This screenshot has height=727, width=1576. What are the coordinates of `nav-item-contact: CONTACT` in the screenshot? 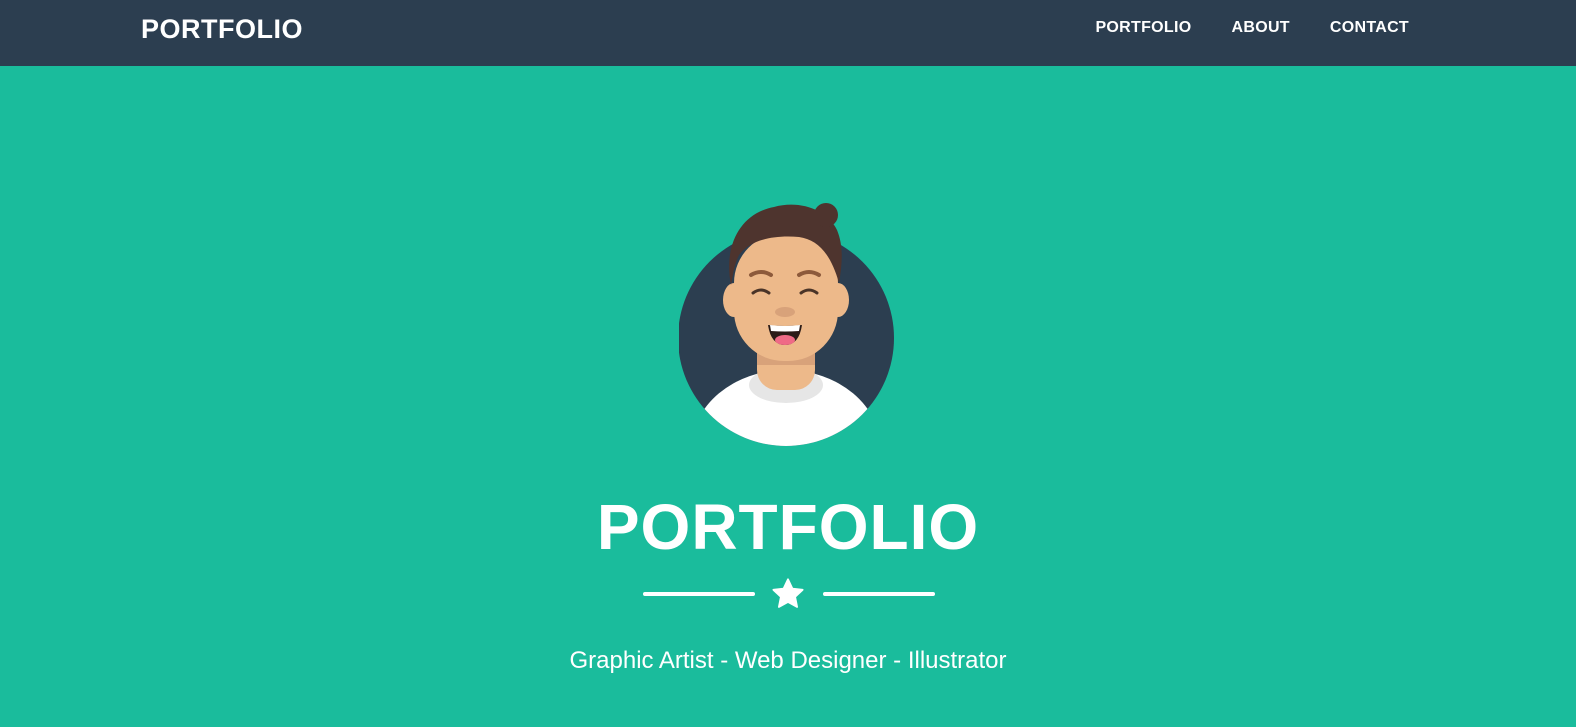 It's located at (1369, 28).